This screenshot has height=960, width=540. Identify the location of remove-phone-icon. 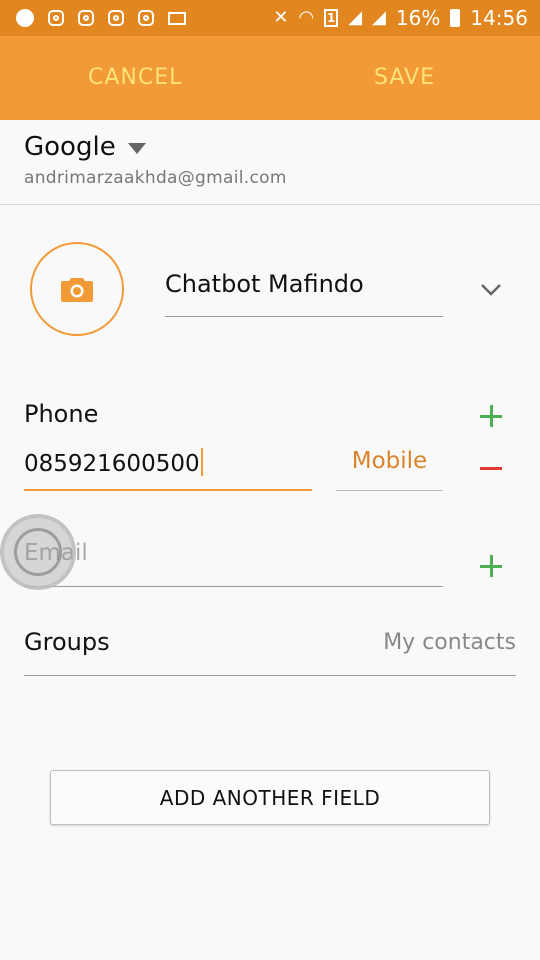
(491, 468).